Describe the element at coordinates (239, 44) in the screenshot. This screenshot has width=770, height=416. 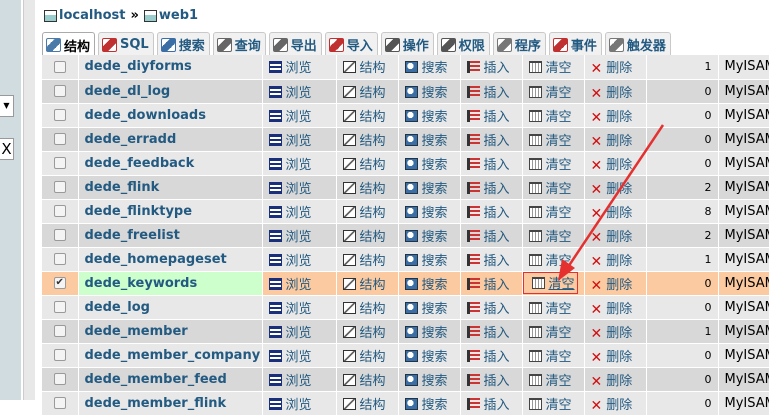
I see `tab-query: 查询` at that location.